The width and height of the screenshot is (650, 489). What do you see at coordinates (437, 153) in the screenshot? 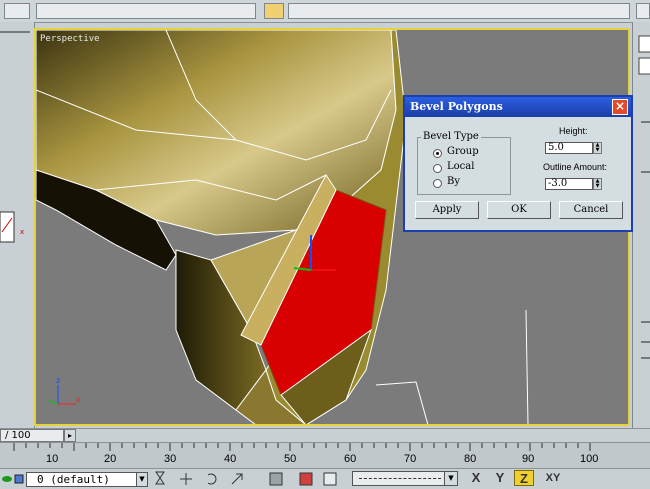
I see `radio-group` at bounding box center [437, 153].